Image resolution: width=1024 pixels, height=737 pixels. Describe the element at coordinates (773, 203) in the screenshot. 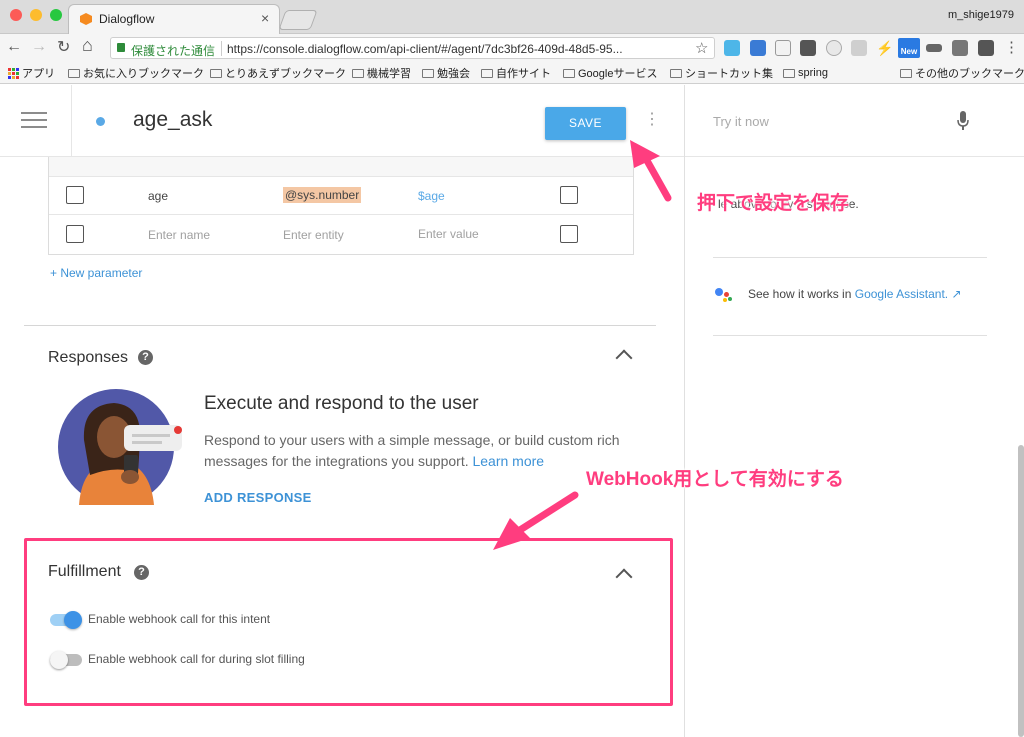

I see `save-annotation: 押下で設定を保存` at that location.